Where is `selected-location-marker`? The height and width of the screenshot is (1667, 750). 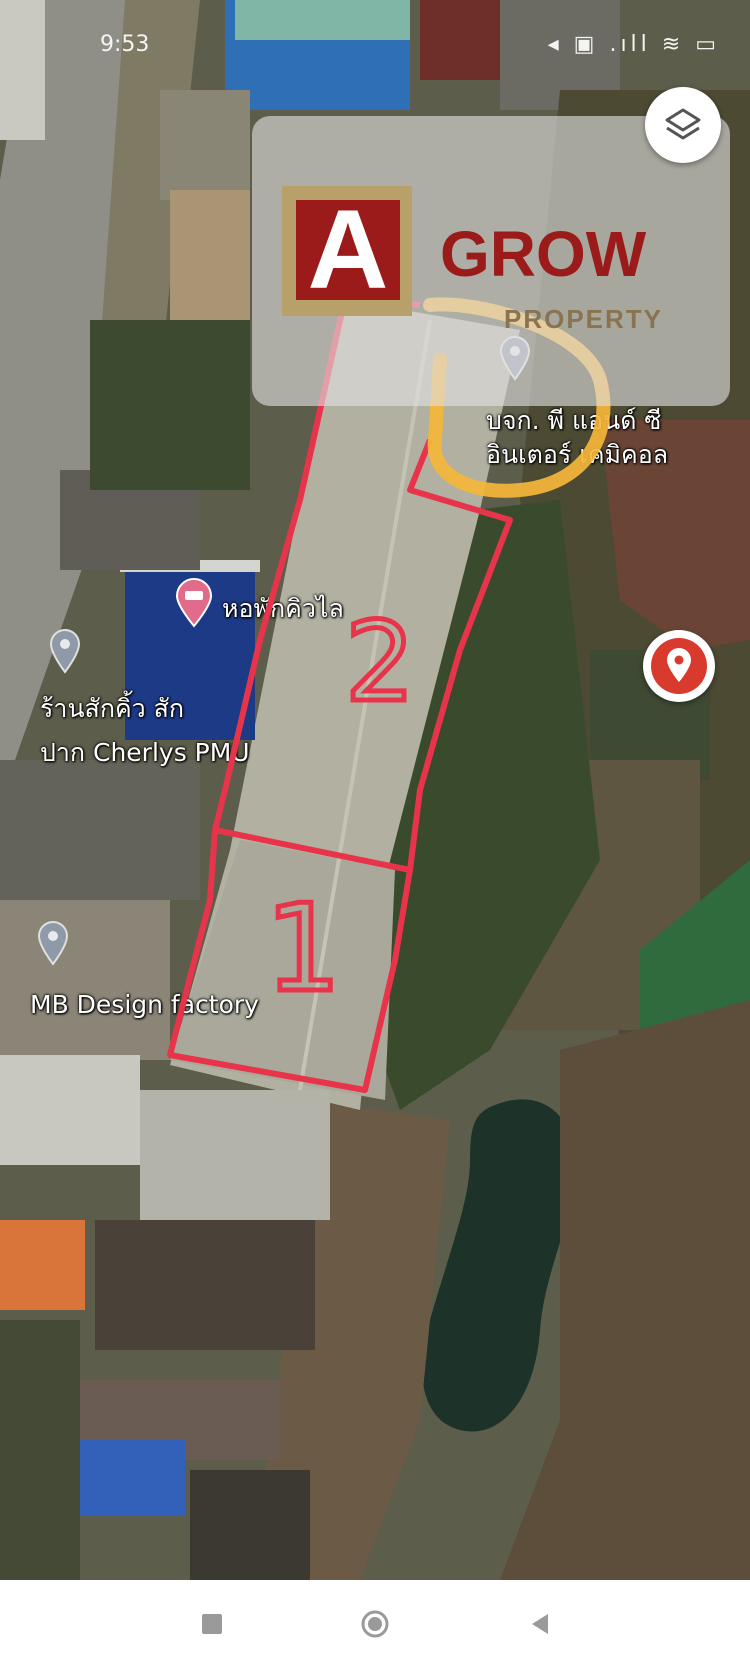
selected-location-marker is located at coordinates (679, 666).